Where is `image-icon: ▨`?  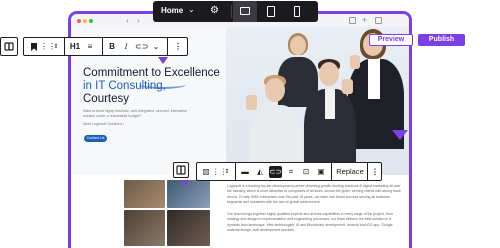 image-icon: ▨ is located at coordinates (206, 172).